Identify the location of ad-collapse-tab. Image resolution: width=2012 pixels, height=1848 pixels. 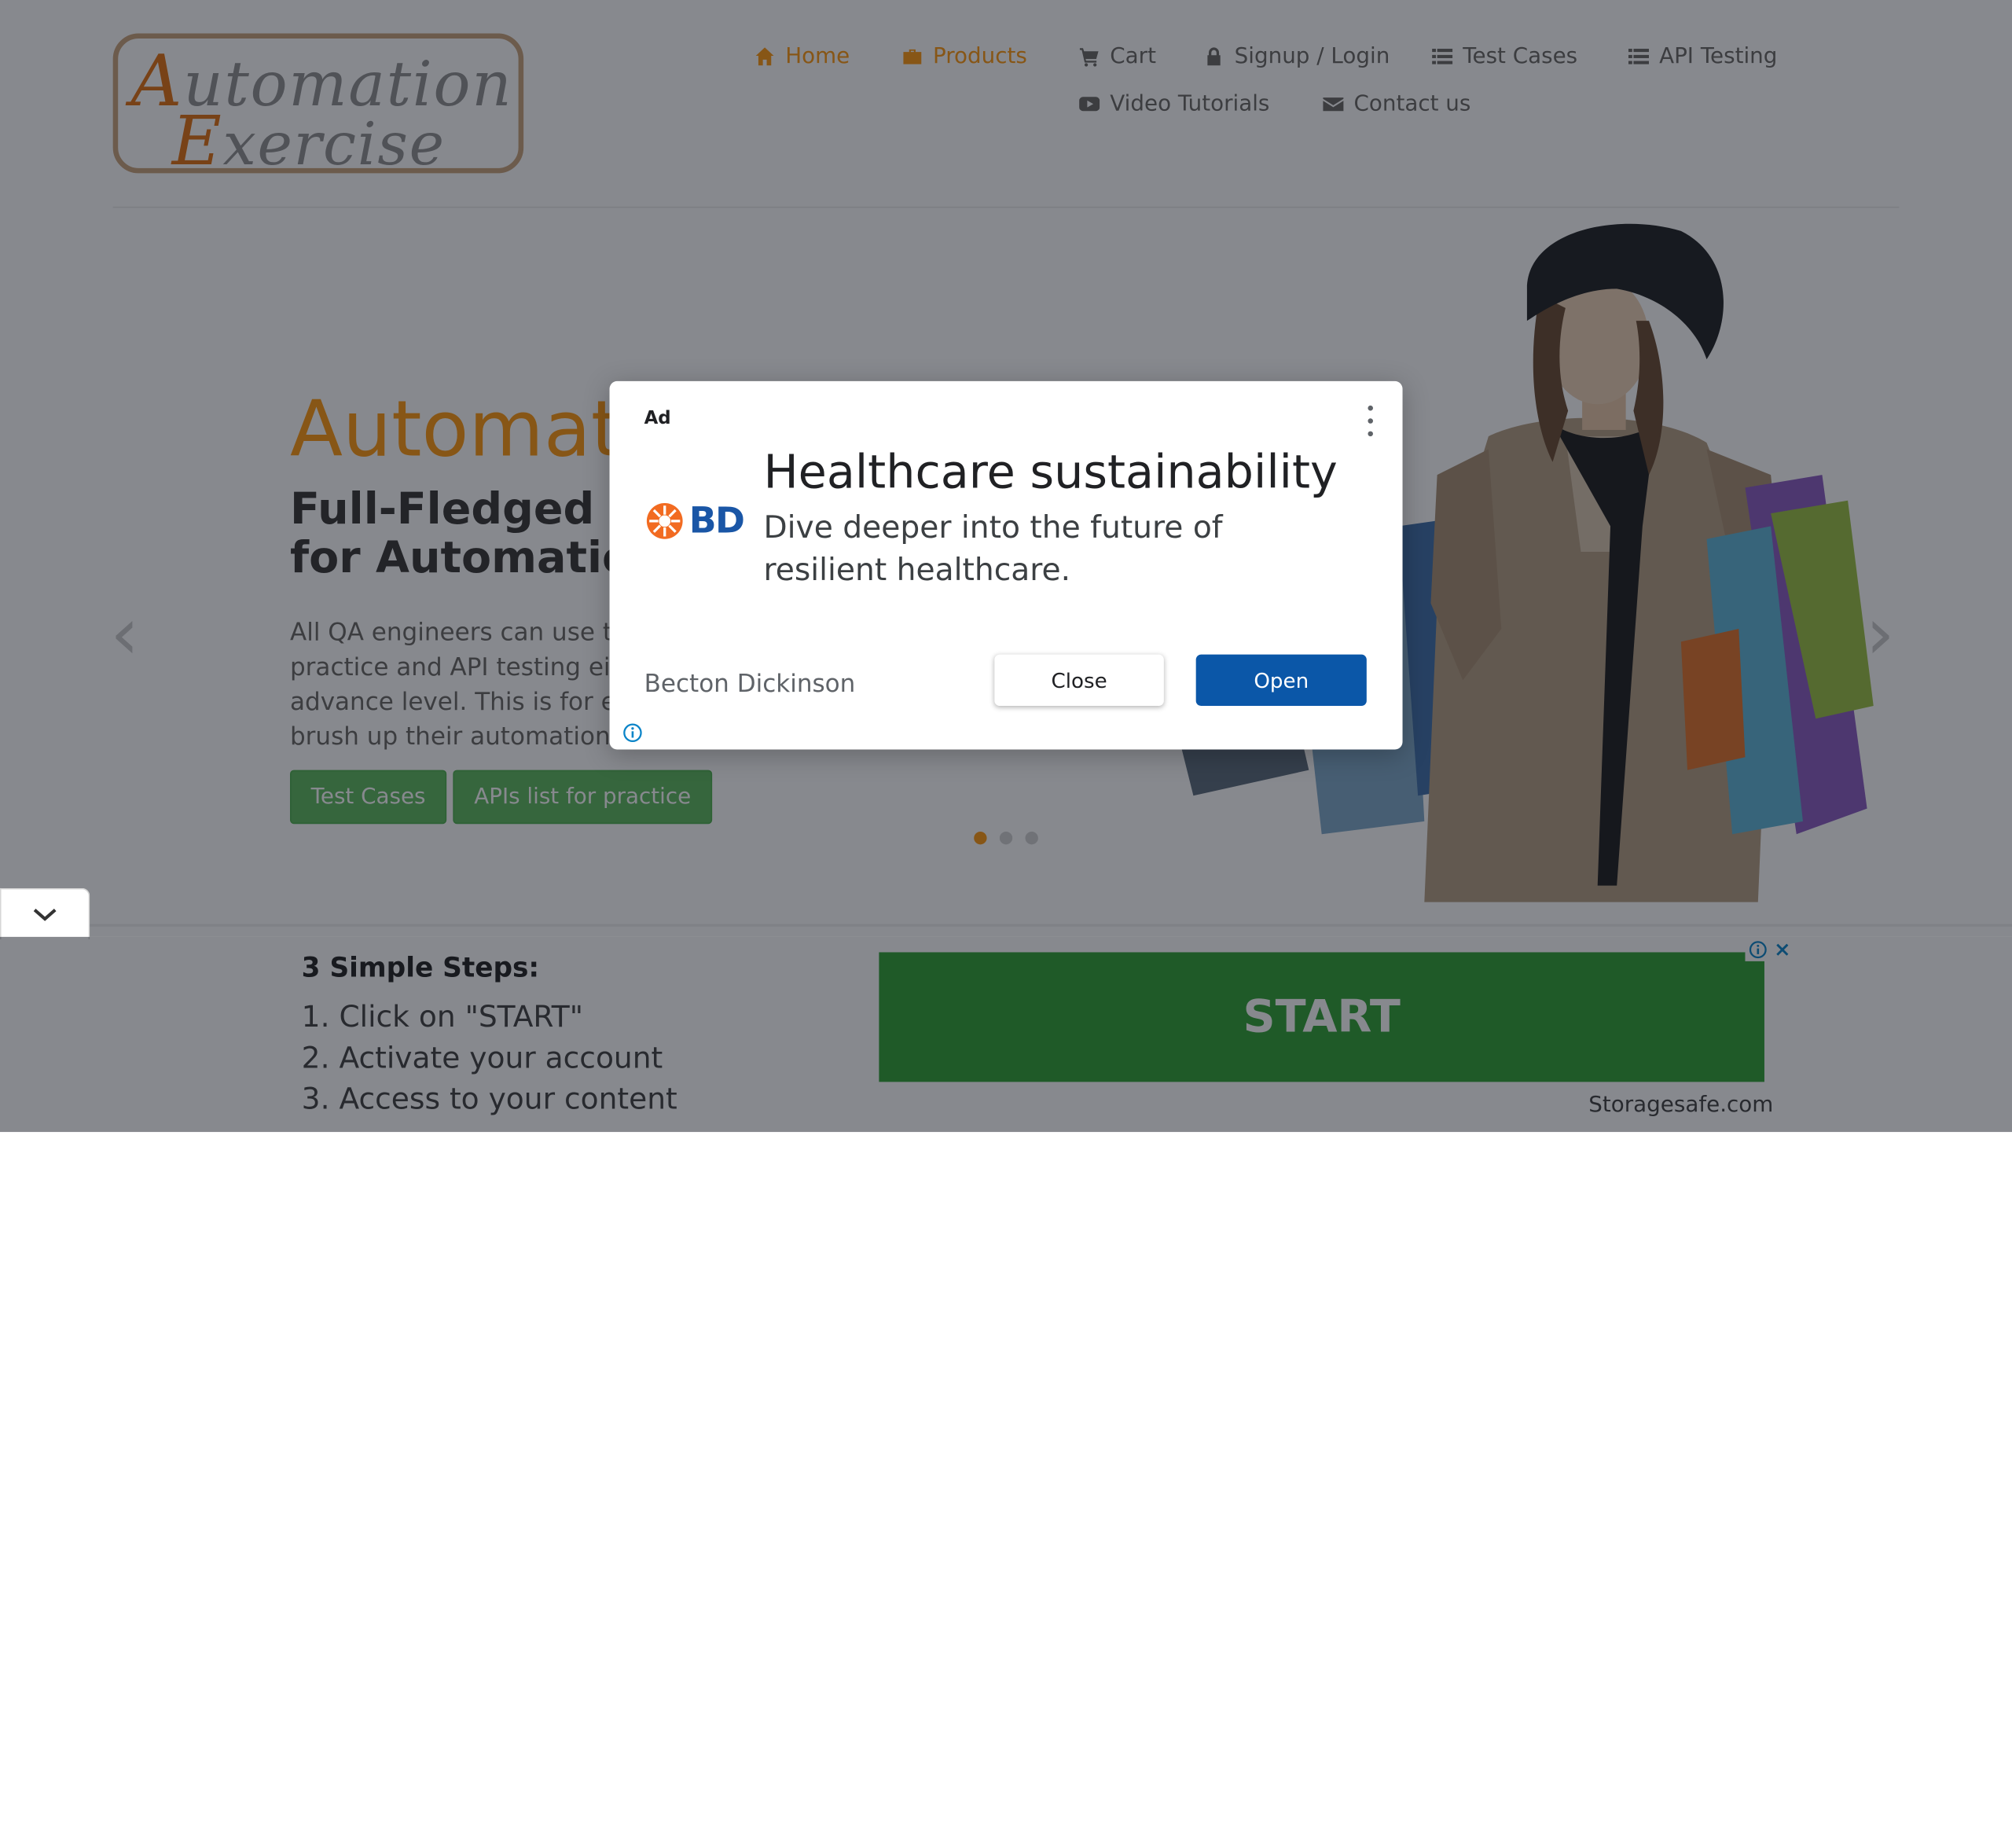
(45, 913).